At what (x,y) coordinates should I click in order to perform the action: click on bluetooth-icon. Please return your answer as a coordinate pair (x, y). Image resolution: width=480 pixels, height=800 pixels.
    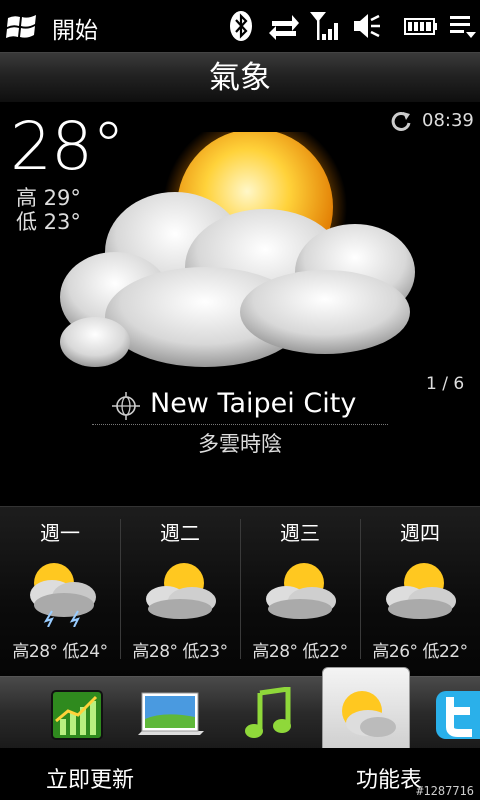
    Looking at the image, I should click on (241, 26).